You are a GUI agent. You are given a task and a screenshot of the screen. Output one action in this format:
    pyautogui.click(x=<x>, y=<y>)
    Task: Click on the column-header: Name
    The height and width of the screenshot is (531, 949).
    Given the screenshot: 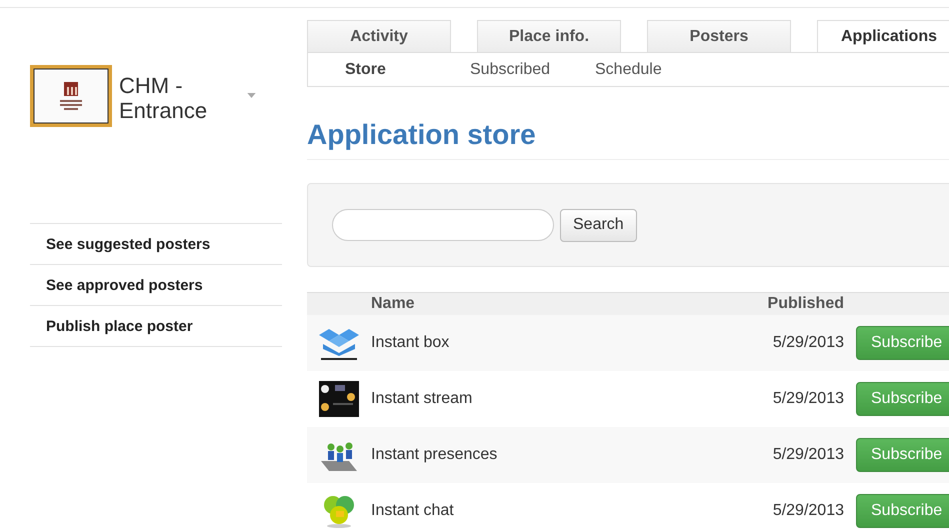 What is the action you would take?
    pyautogui.click(x=393, y=304)
    